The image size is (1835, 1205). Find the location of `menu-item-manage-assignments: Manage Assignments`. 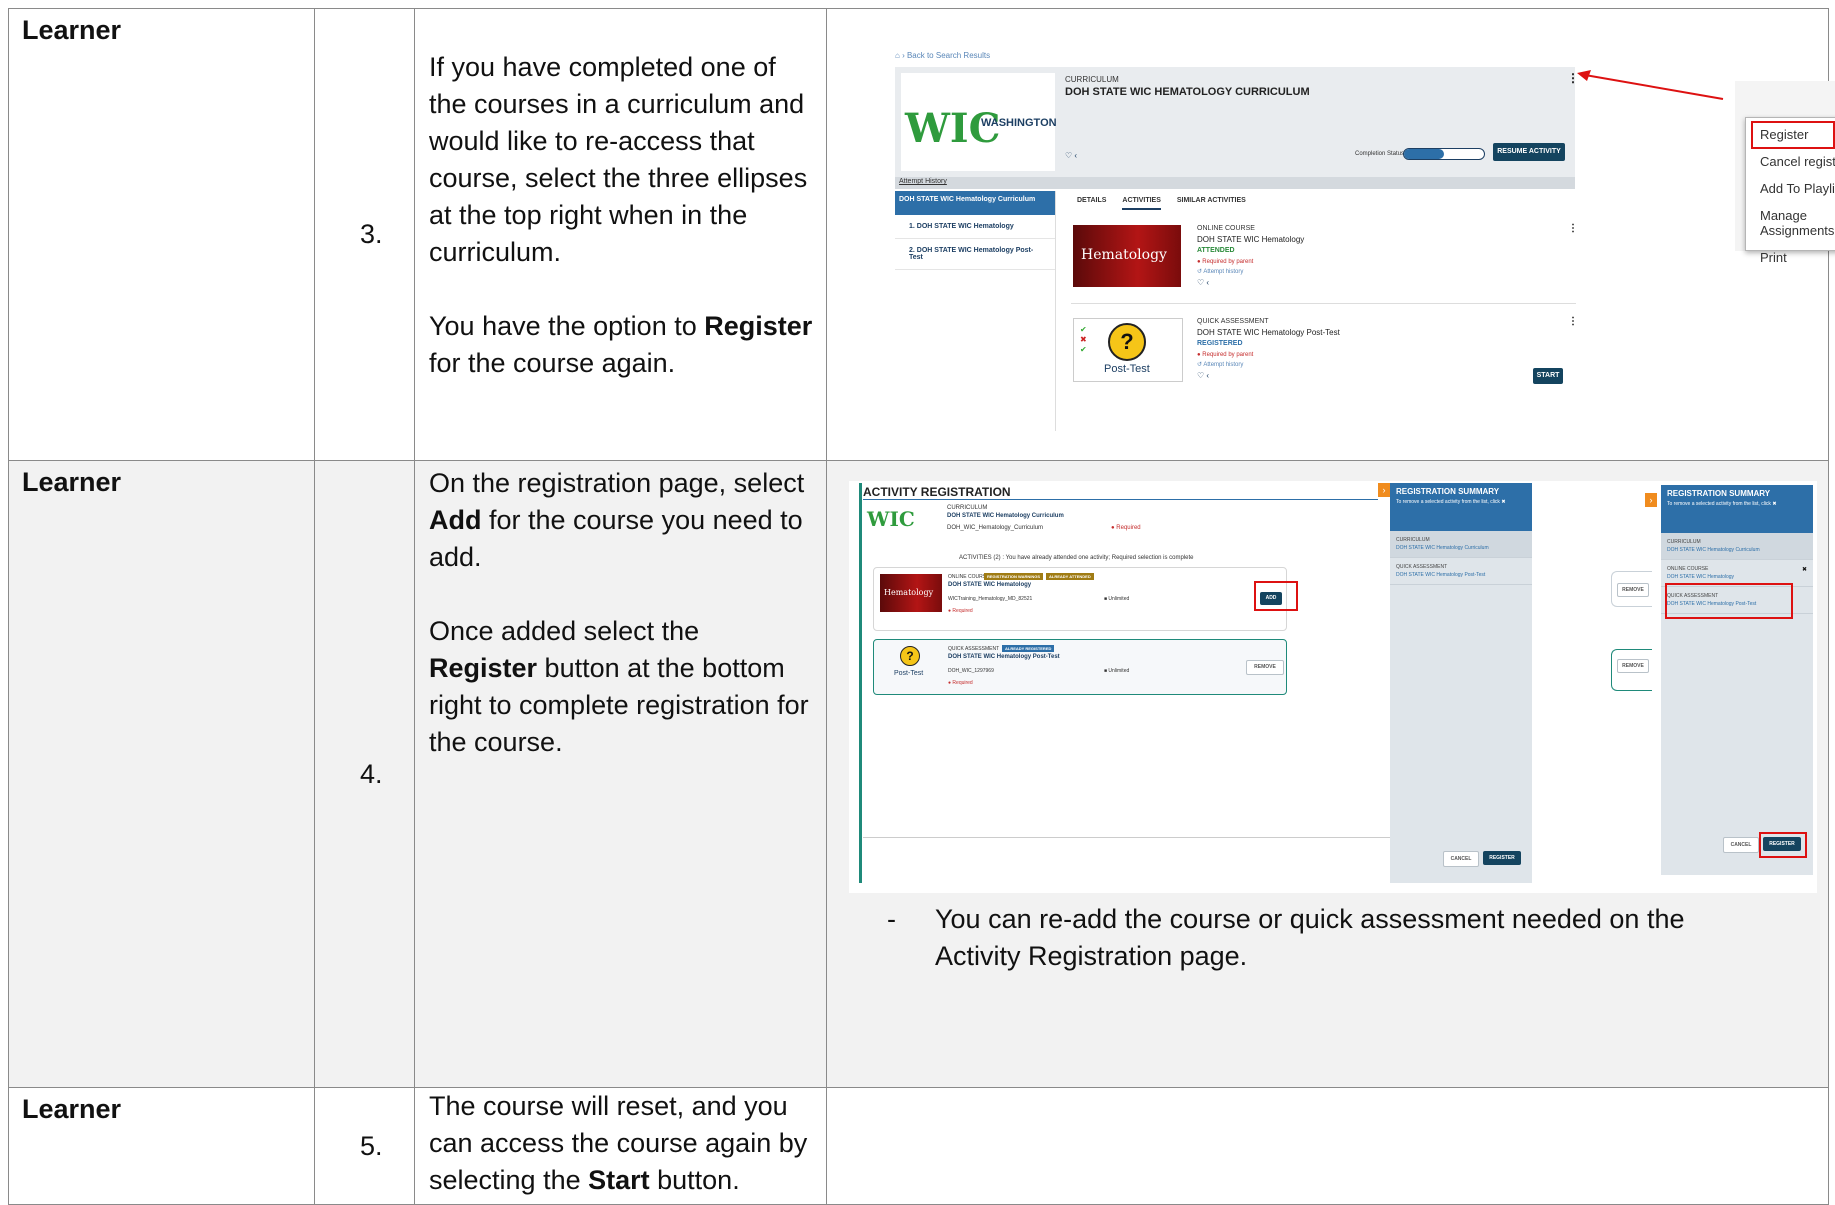

menu-item-manage-assignments: Manage Assignments is located at coordinates (1790, 221).